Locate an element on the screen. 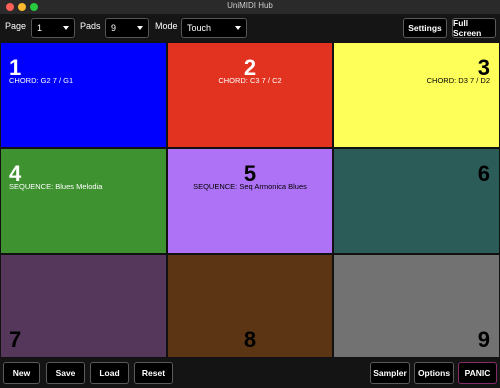 This screenshot has width=500, height=388. pads-select-value: 9 is located at coordinates (114, 28).